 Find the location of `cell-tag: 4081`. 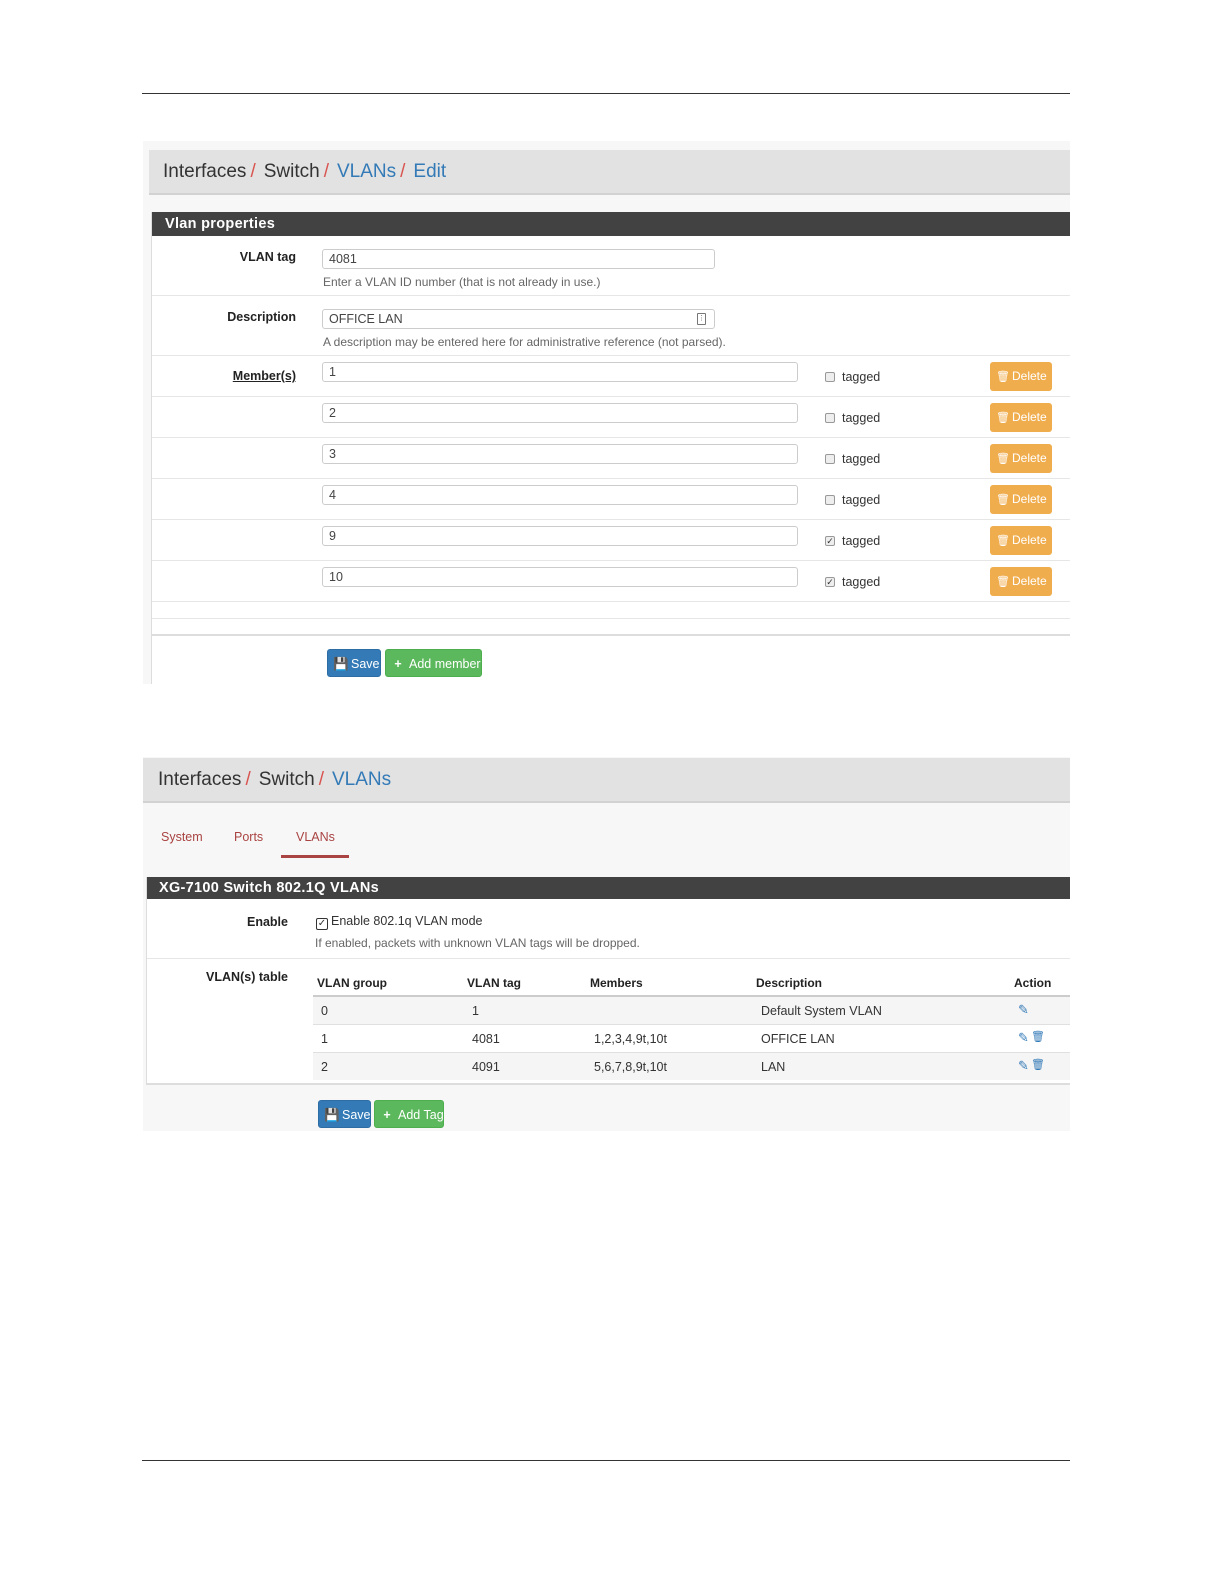

cell-tag: 4081 is located at coordinates (486, 1039).